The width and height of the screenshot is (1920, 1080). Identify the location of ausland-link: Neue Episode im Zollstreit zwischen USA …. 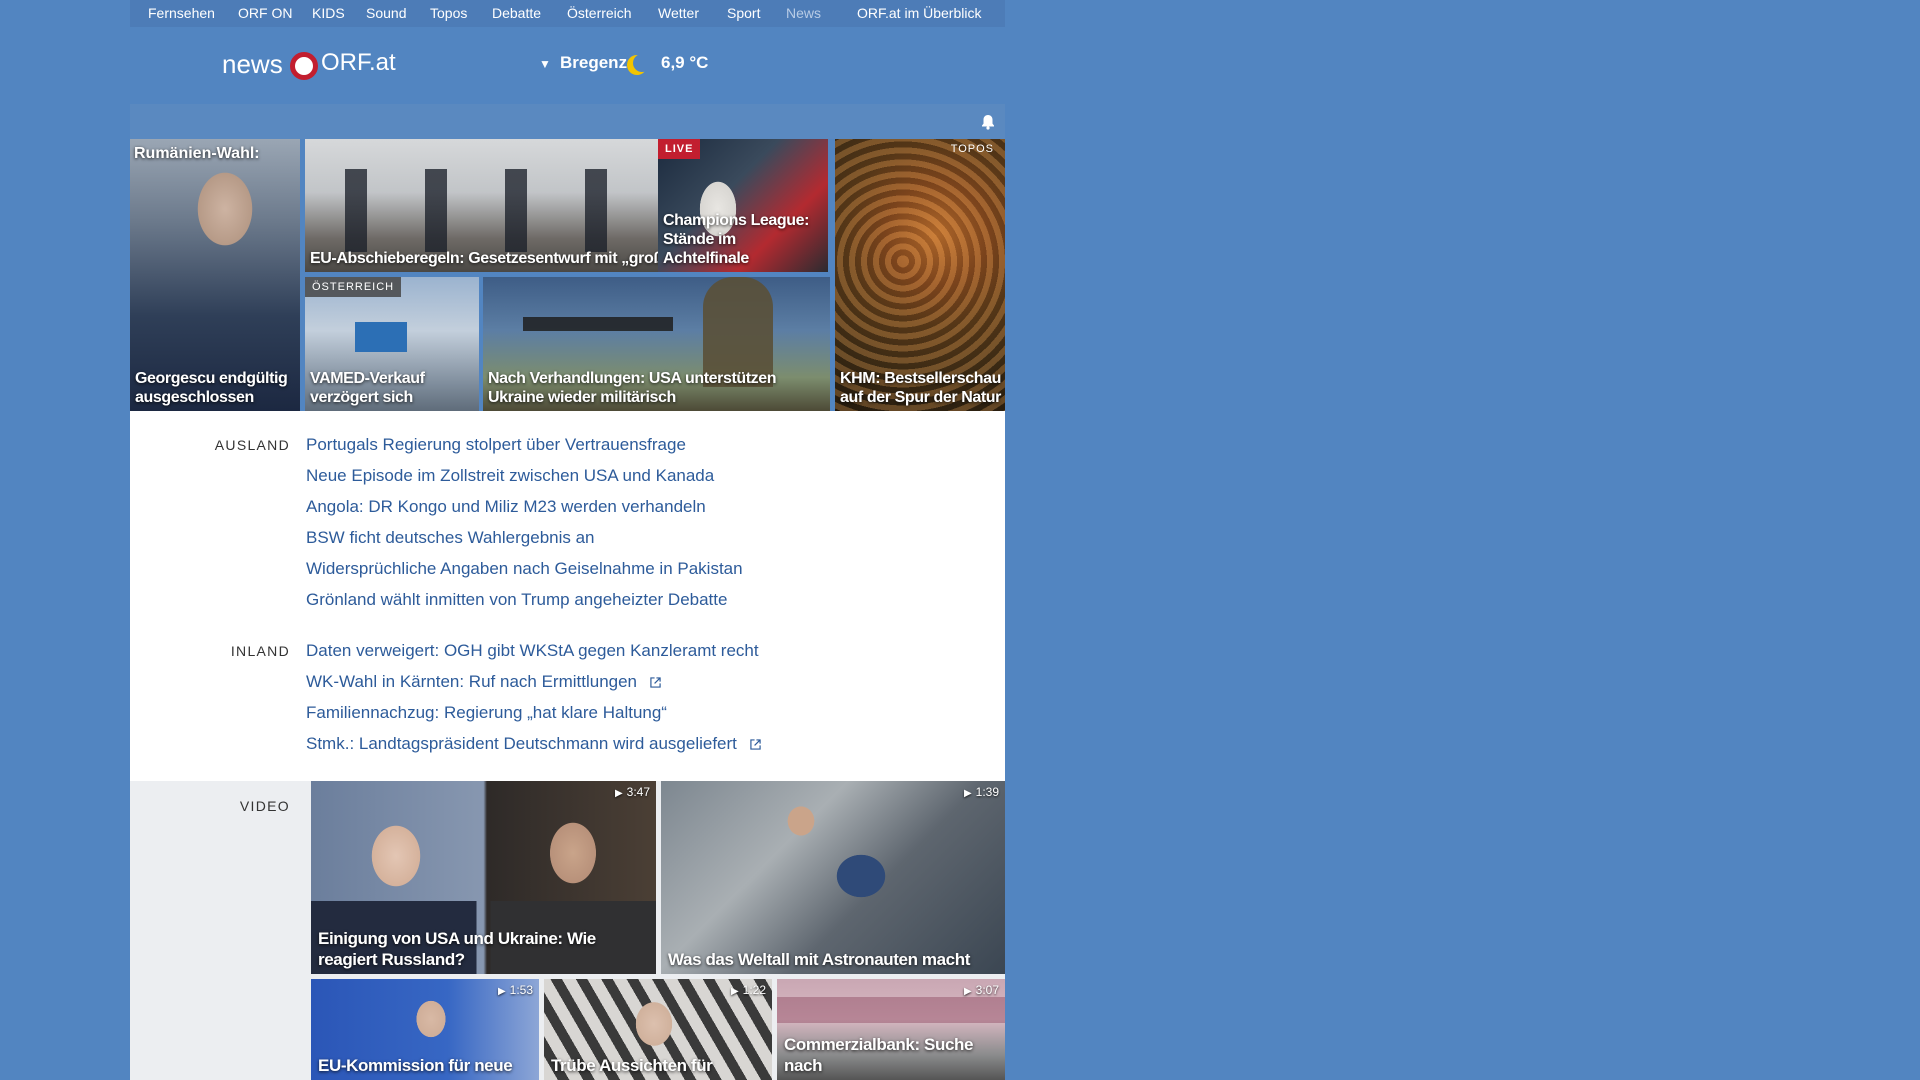
(510, 476).